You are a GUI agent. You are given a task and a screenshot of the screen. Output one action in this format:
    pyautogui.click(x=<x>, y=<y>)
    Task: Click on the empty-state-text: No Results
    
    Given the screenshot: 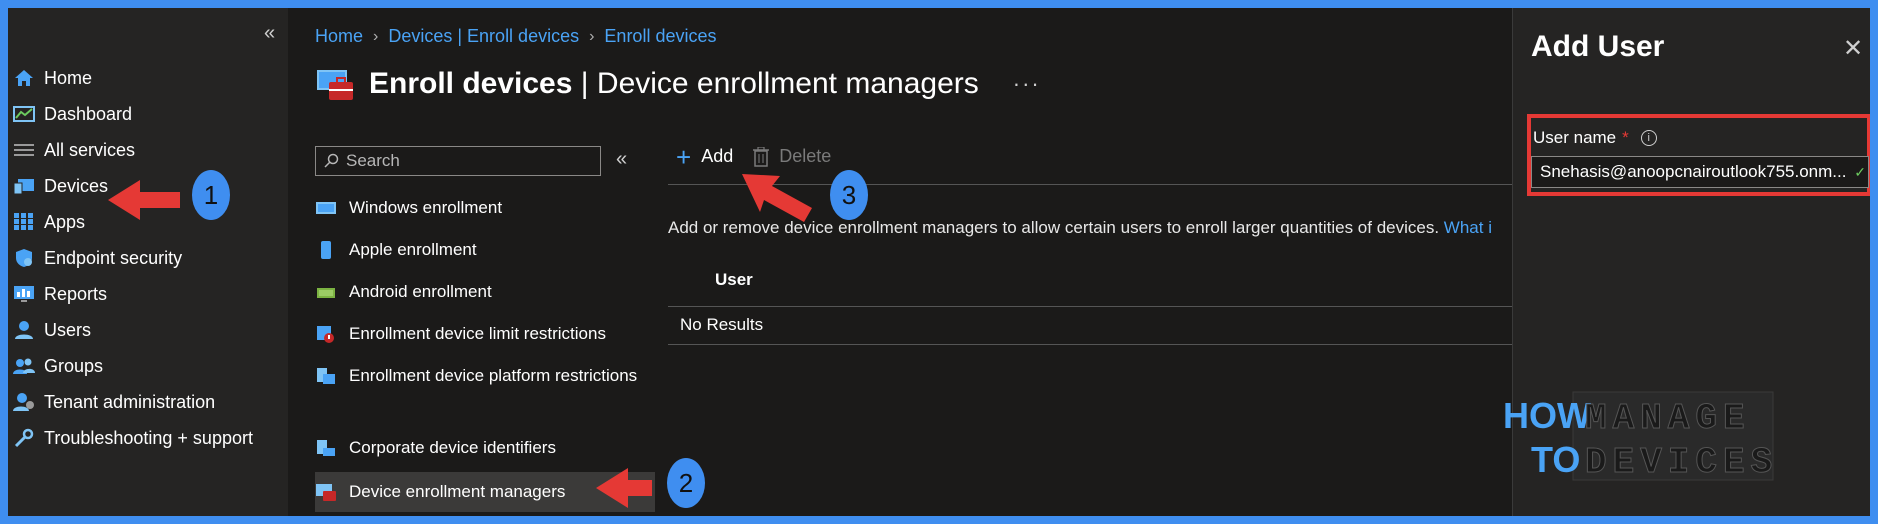 What is the action you would take?
    pyautogui.click(x=722, y=324)
    